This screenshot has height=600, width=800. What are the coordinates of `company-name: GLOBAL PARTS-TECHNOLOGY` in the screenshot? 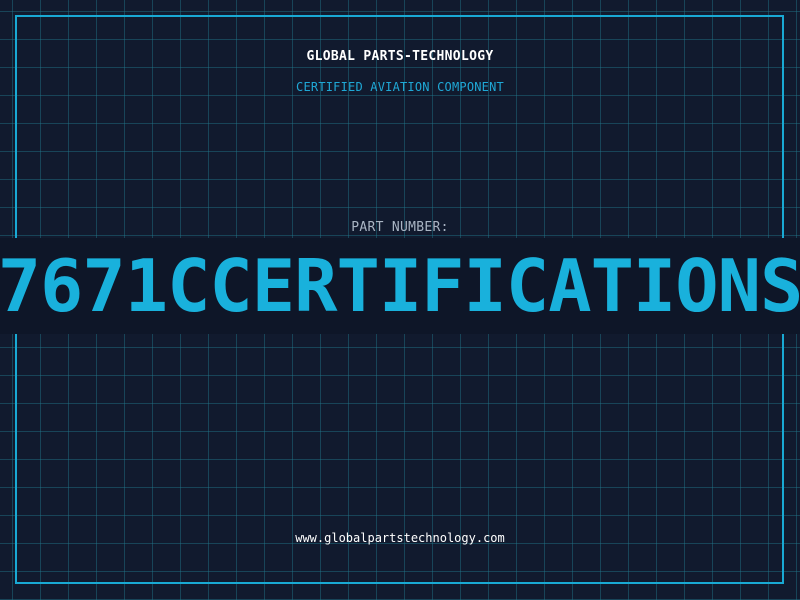 It's located at (400, 56).